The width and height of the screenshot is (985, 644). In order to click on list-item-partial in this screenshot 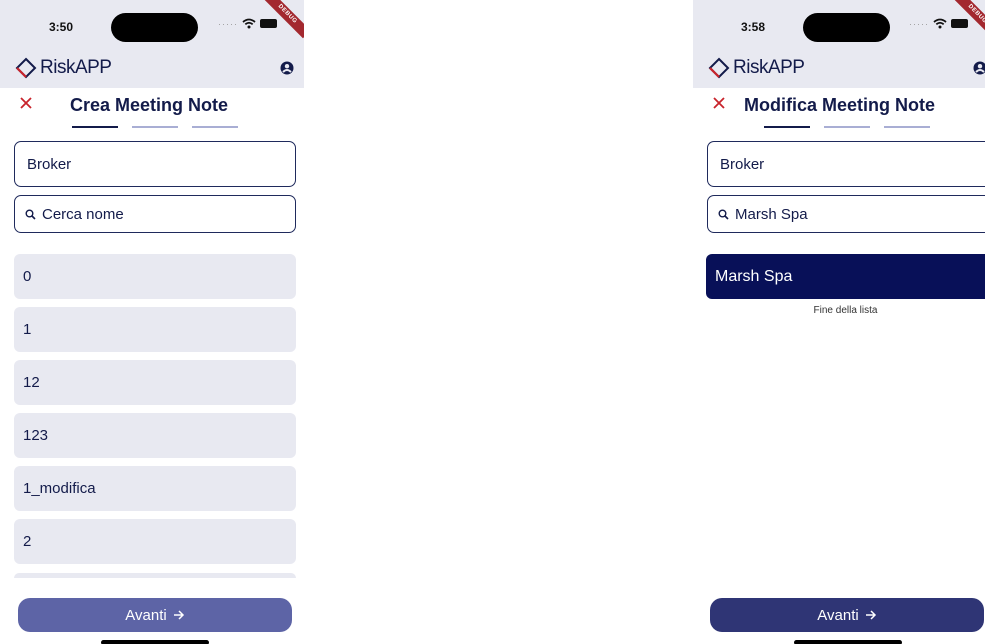, I will do `click(155, 575)`.